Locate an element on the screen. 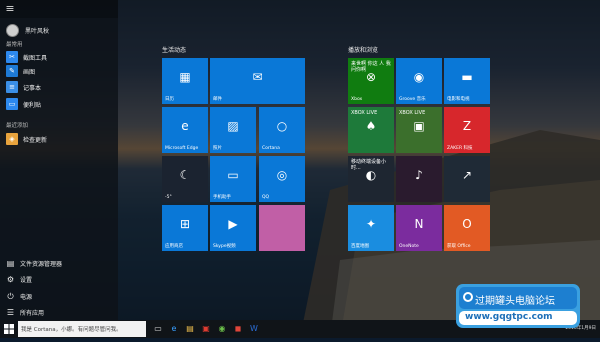 The image size is (600, 342). minecraft-icon: ▣ is located at coordinates (419, 126).